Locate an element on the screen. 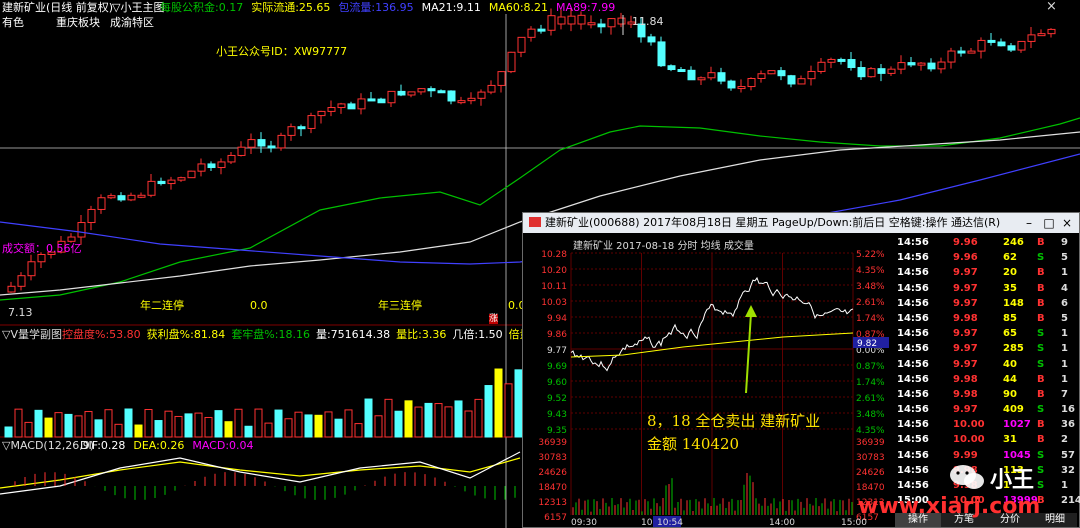  tick-volume: 90 is located at coordinates (1010, 394).